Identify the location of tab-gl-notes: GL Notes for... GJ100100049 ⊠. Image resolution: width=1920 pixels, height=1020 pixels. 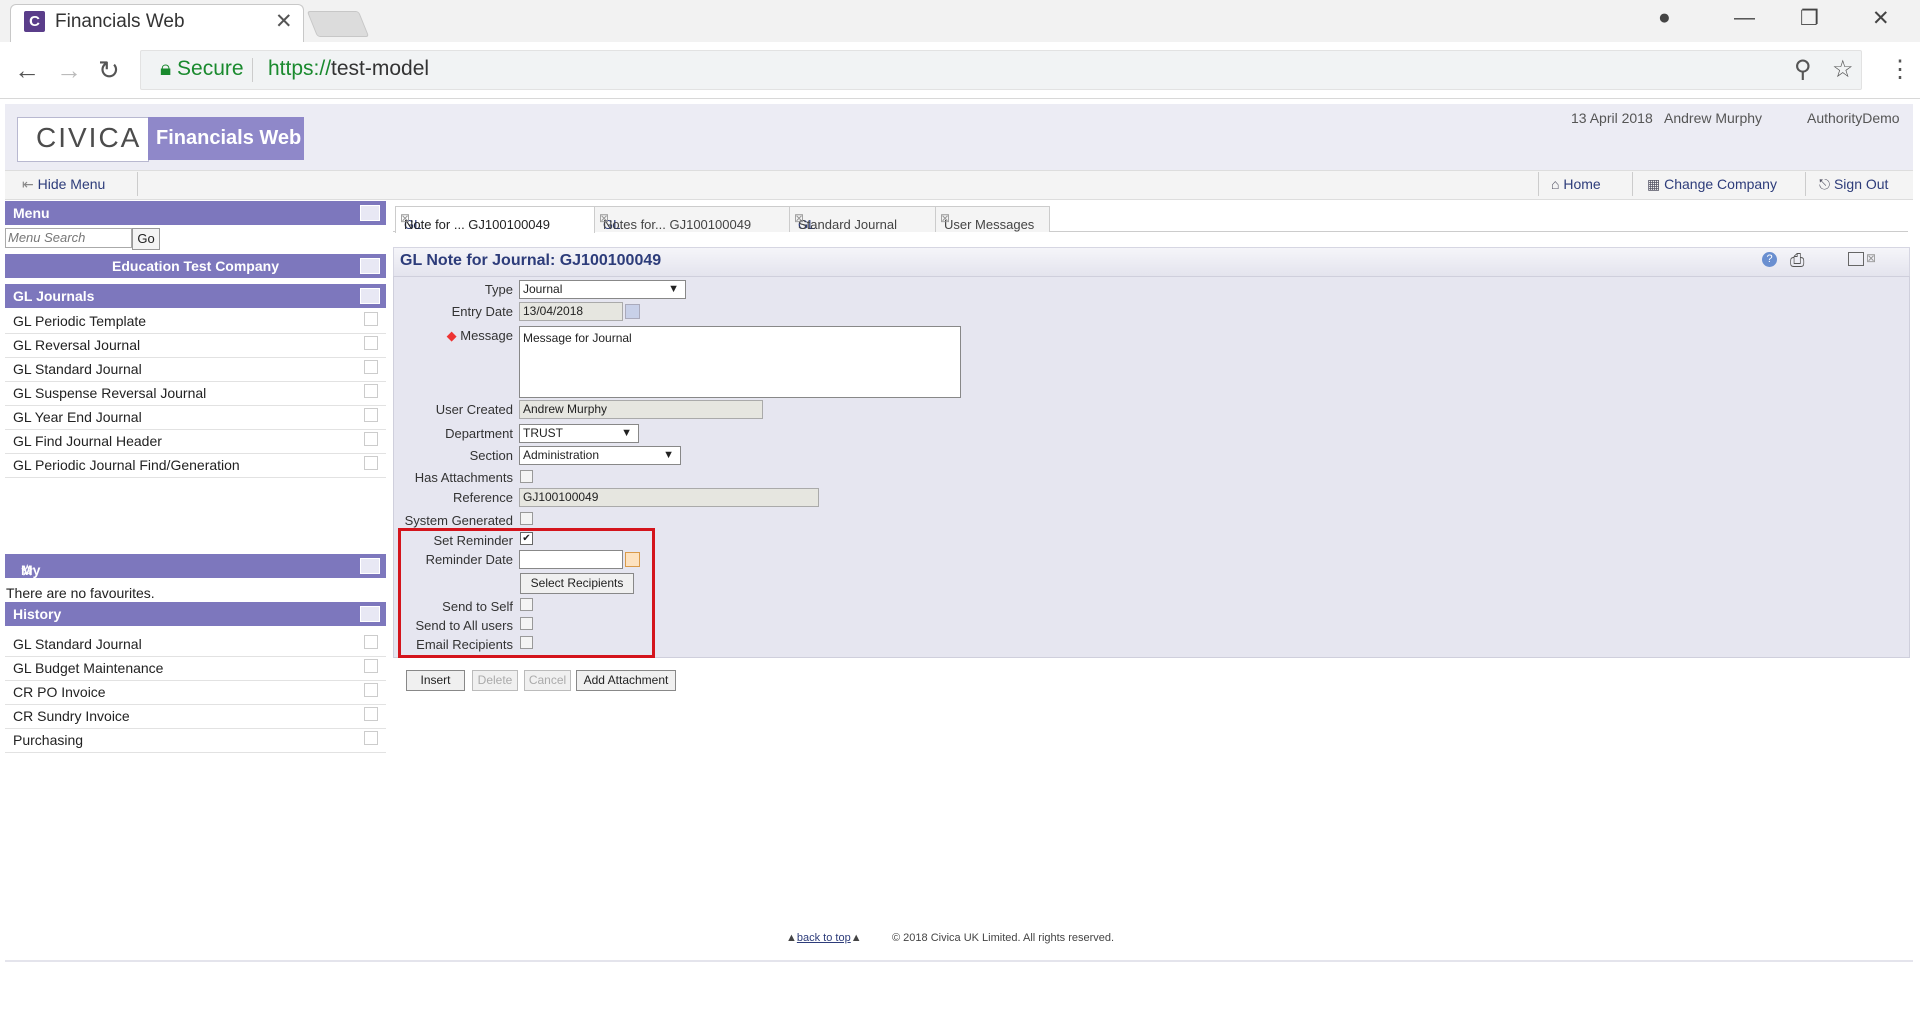
(692, 219).